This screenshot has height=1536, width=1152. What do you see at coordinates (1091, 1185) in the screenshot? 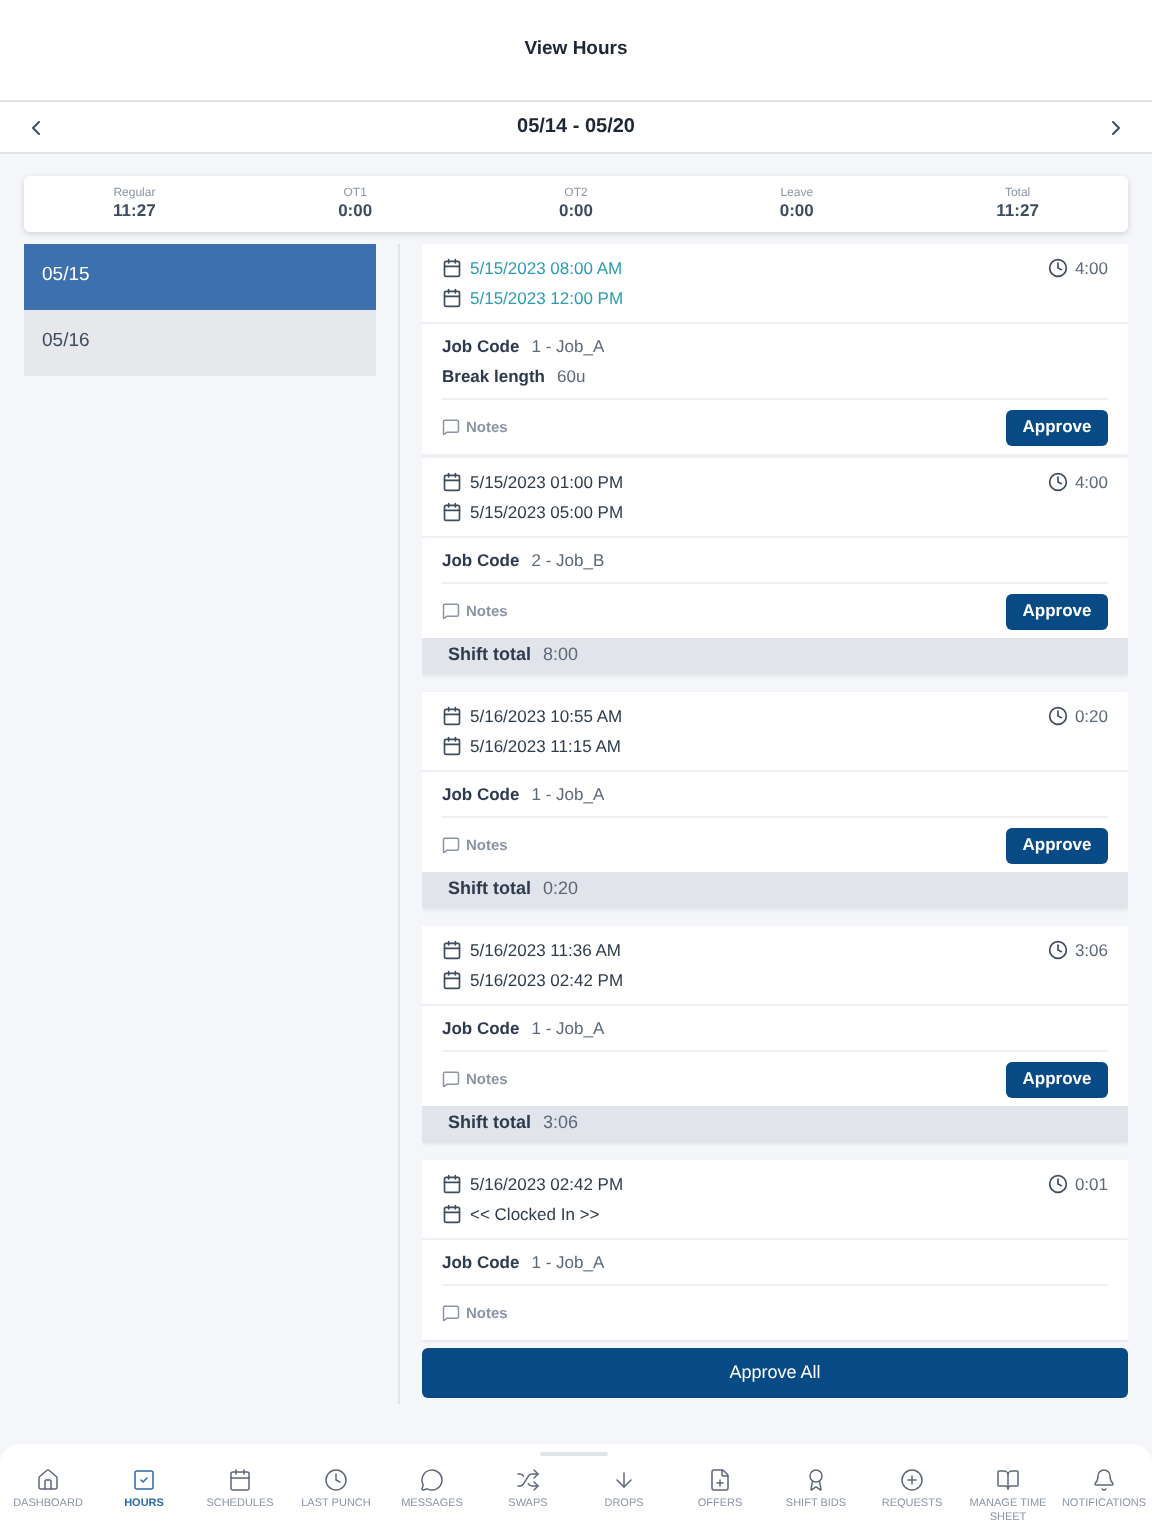
I see `entry-duration: 0:01` at bounding box center [1091, 1185].